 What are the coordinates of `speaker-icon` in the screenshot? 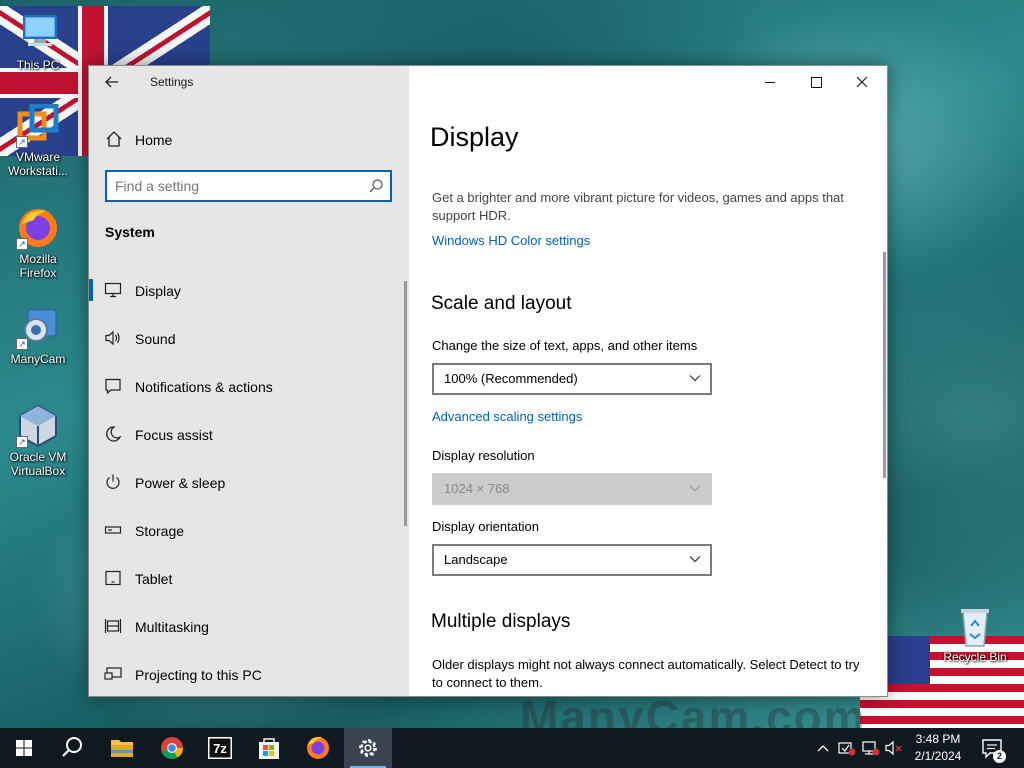 It's located at (112, 338).